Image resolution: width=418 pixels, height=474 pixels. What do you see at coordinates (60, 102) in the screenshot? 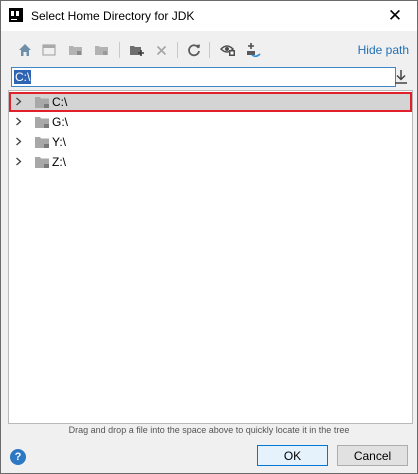
I see `tree-row-label: C:\` at bounding box center [60, 102].